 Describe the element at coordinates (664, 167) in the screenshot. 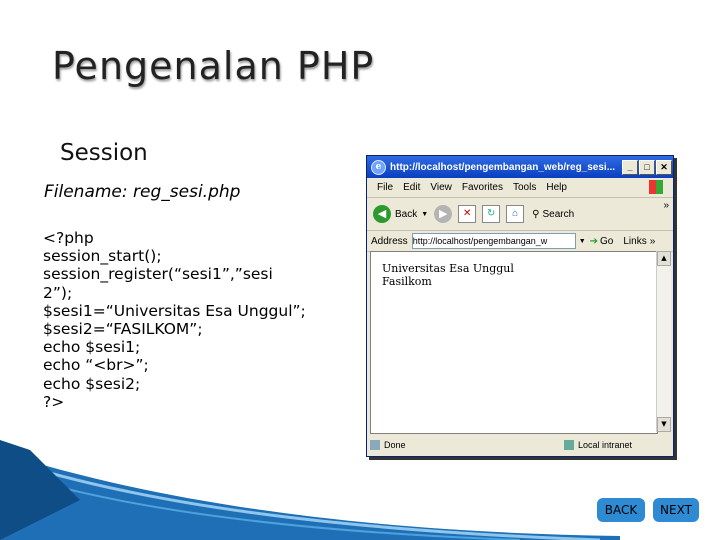

I see `close-icon: ✕` at that location.